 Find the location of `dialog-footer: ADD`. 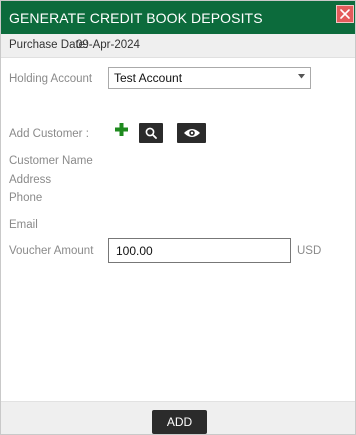

dialog-footer: ADD is located at coordinates (178, 417).